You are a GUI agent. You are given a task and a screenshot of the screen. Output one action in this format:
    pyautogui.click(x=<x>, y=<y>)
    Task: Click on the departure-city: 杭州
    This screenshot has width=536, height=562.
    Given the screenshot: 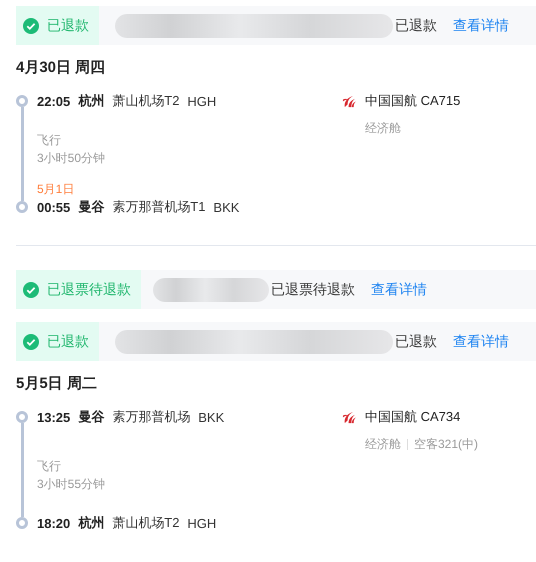 What is the action you would take?
    pyautogui.click(x=91, y=101)
    